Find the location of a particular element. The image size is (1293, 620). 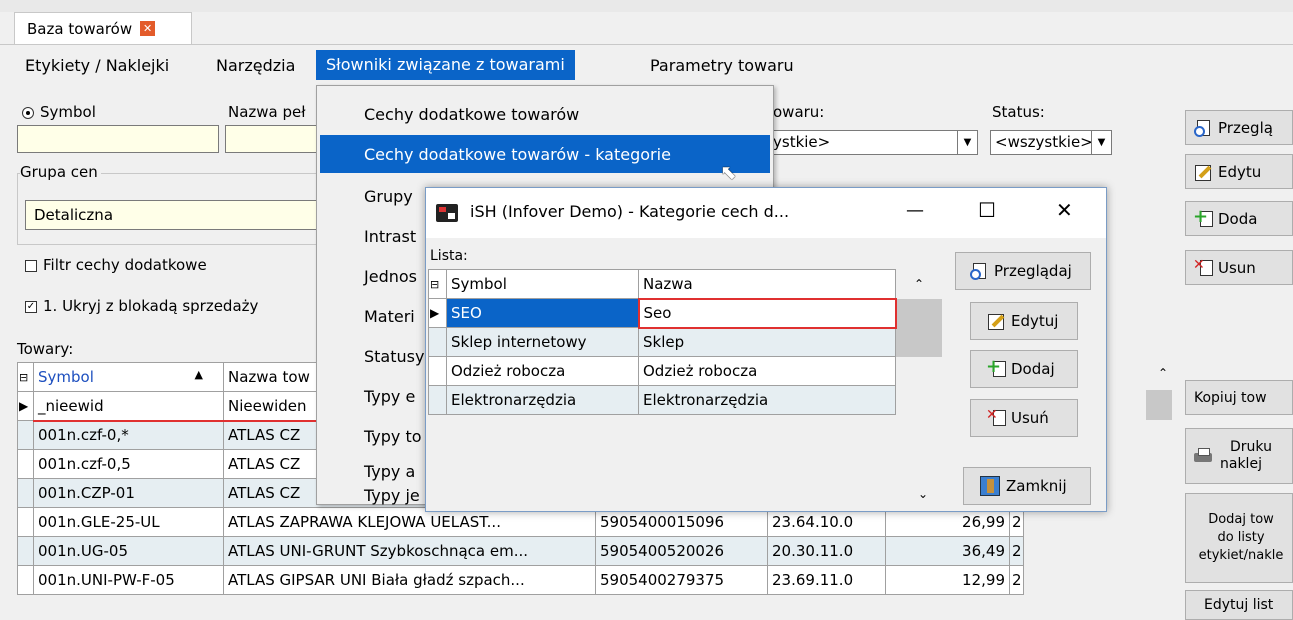

table-row: Odzież robocza Odzież robocza is located at coordinates (685, 371).